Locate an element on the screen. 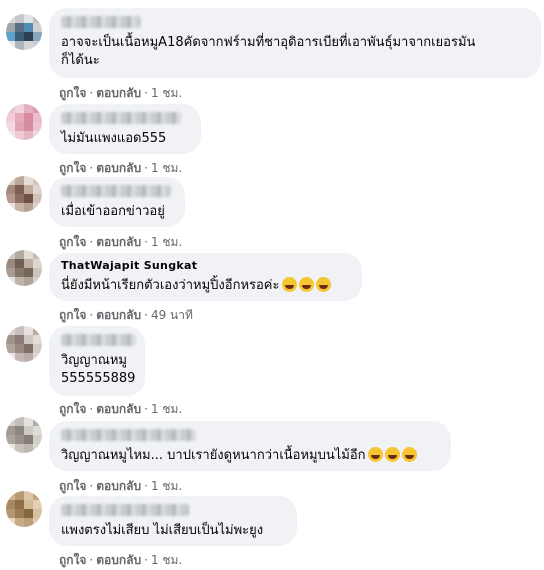  comment-actions: ถูกใจ · ตอบกลับ · 1 ชม. is located at coordinates (120, 486).